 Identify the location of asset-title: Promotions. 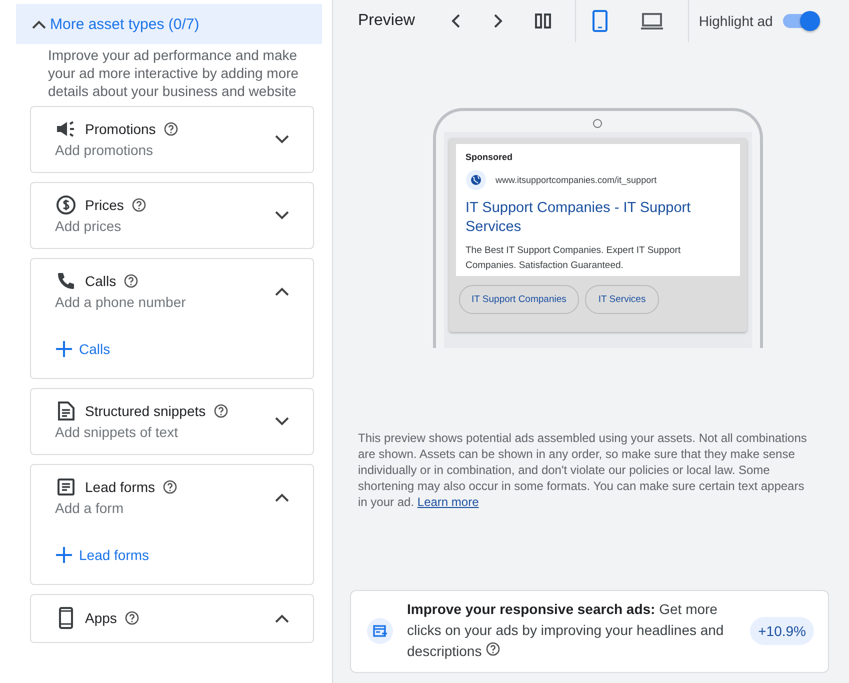
(120, 129).